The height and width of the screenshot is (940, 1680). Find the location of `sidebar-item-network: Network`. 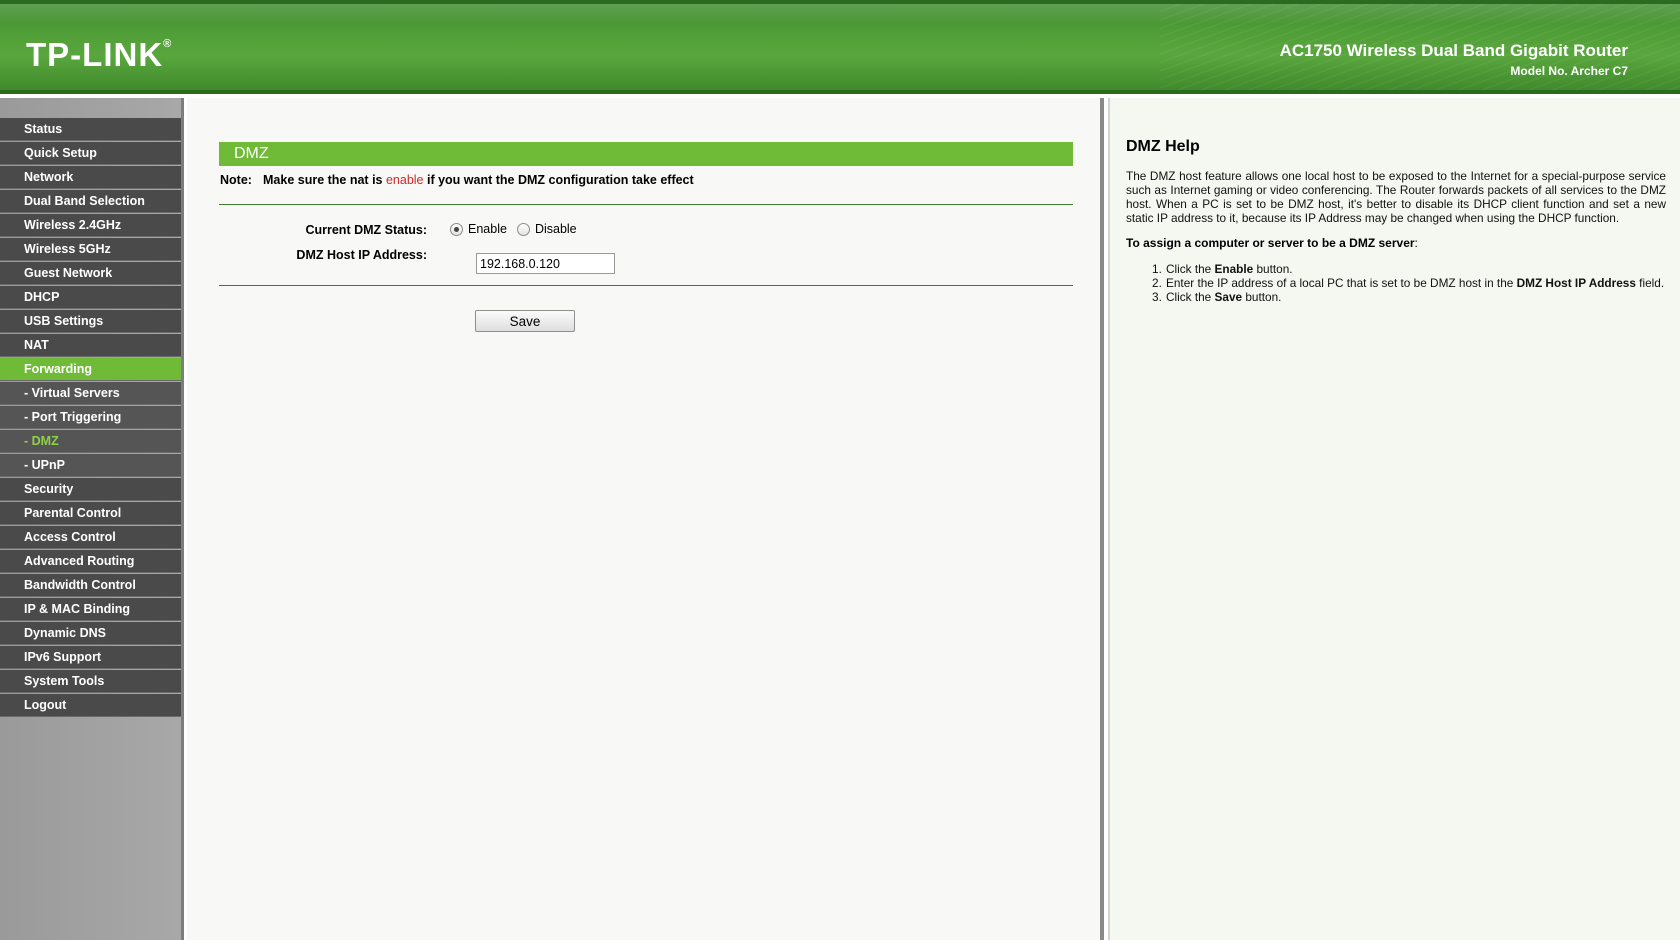

sidebar-item-network: Network is located at coordinates (90, 177).